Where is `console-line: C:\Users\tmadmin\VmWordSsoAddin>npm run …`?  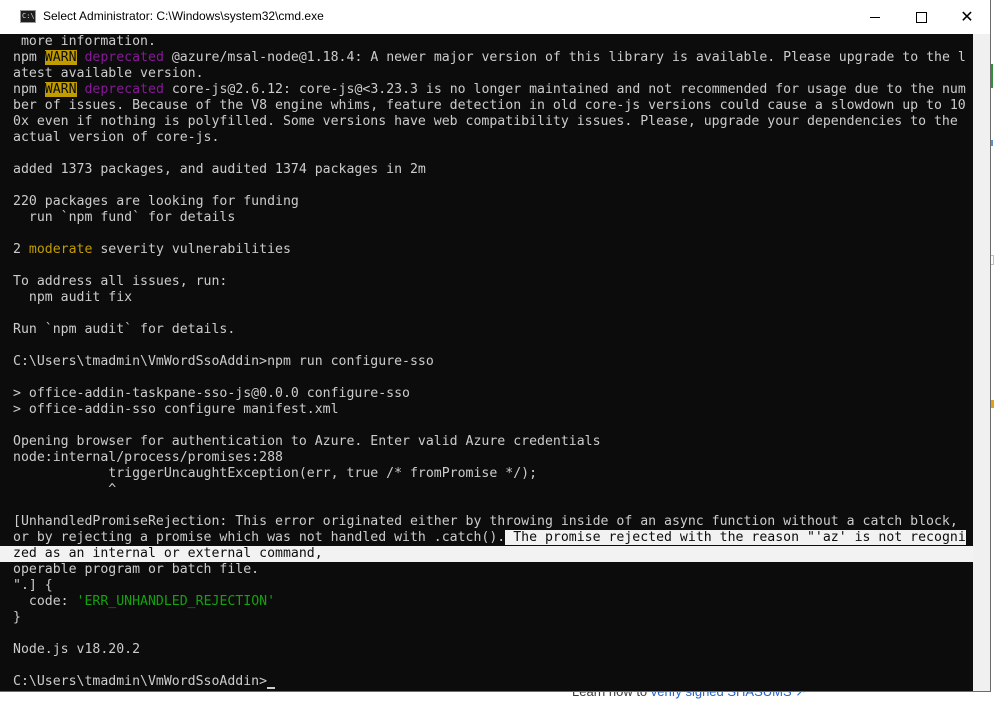 console-line: C:\Users\tmadmin\VmWordSsoAddin>npm run … is located at coordinates (223, 361).